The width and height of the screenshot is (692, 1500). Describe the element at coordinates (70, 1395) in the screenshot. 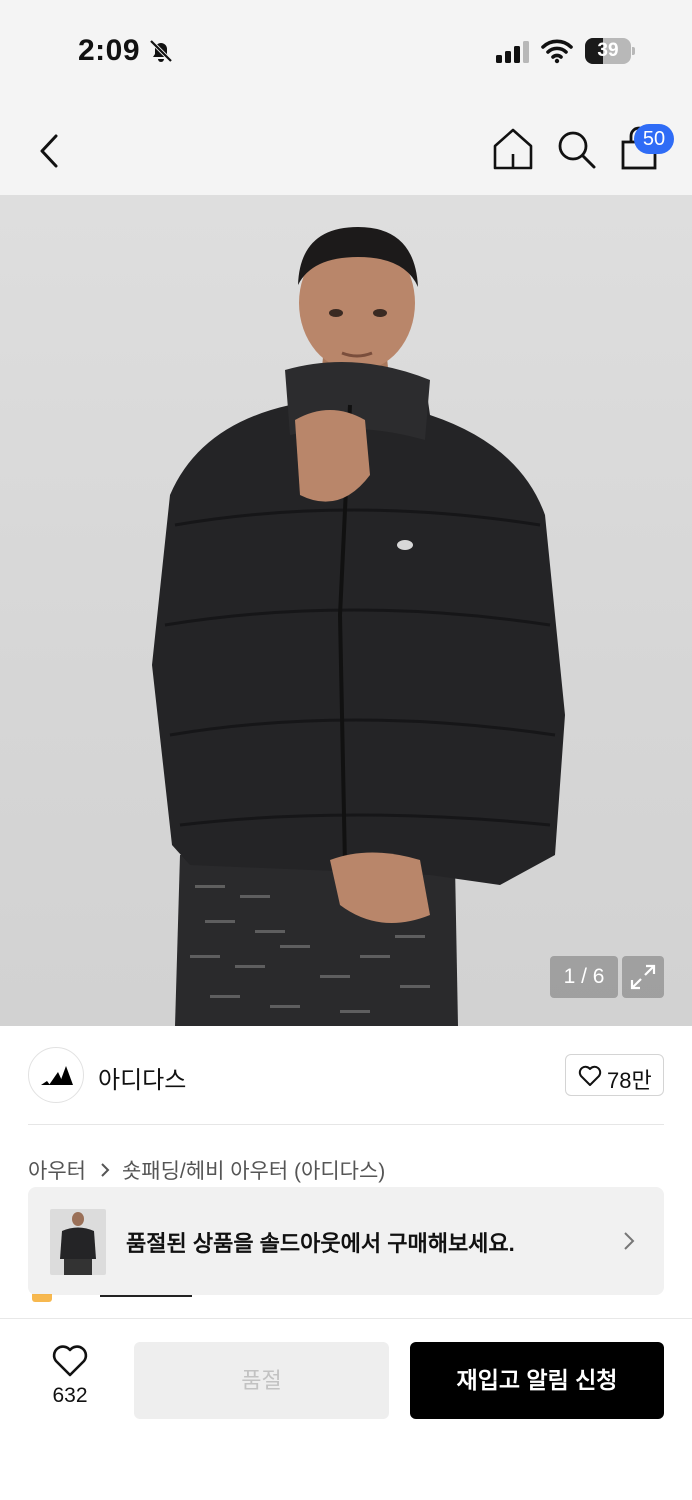

I see `wish-count: 632` at that location.